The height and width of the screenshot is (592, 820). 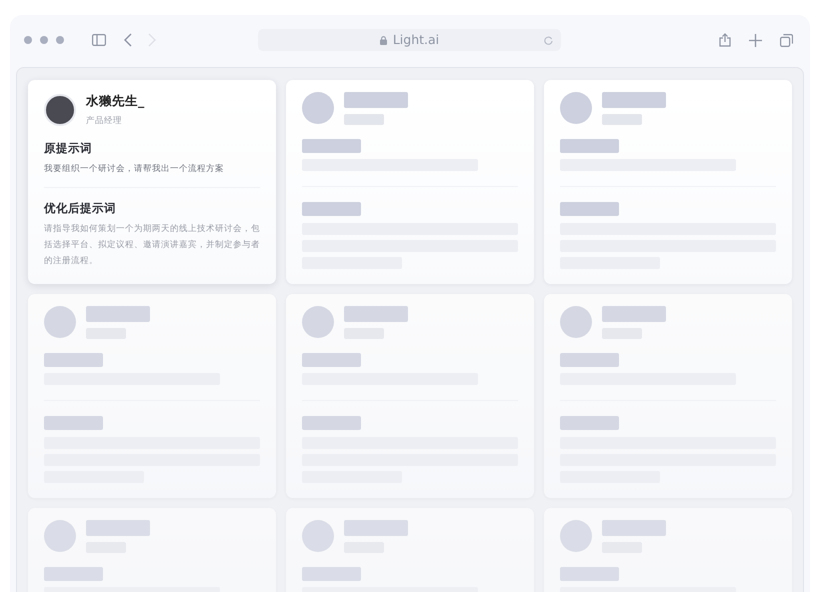 I want to click on url-text: Light.ai, so click(x=416, y=39).